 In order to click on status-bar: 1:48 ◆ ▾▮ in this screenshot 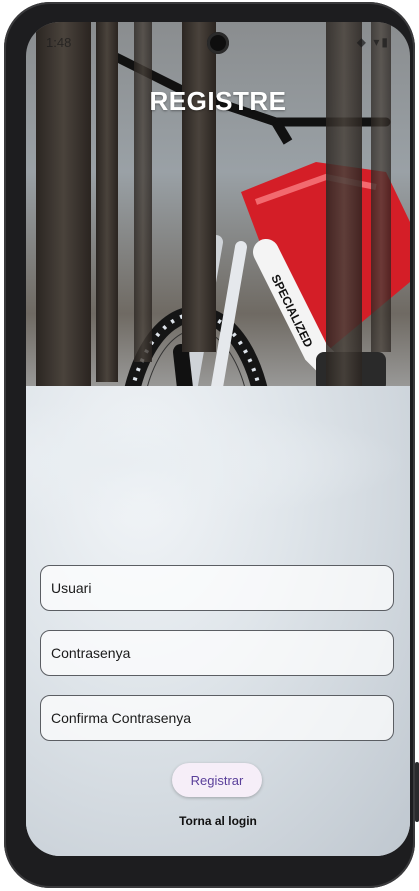, I will do `click(218, 40)`.